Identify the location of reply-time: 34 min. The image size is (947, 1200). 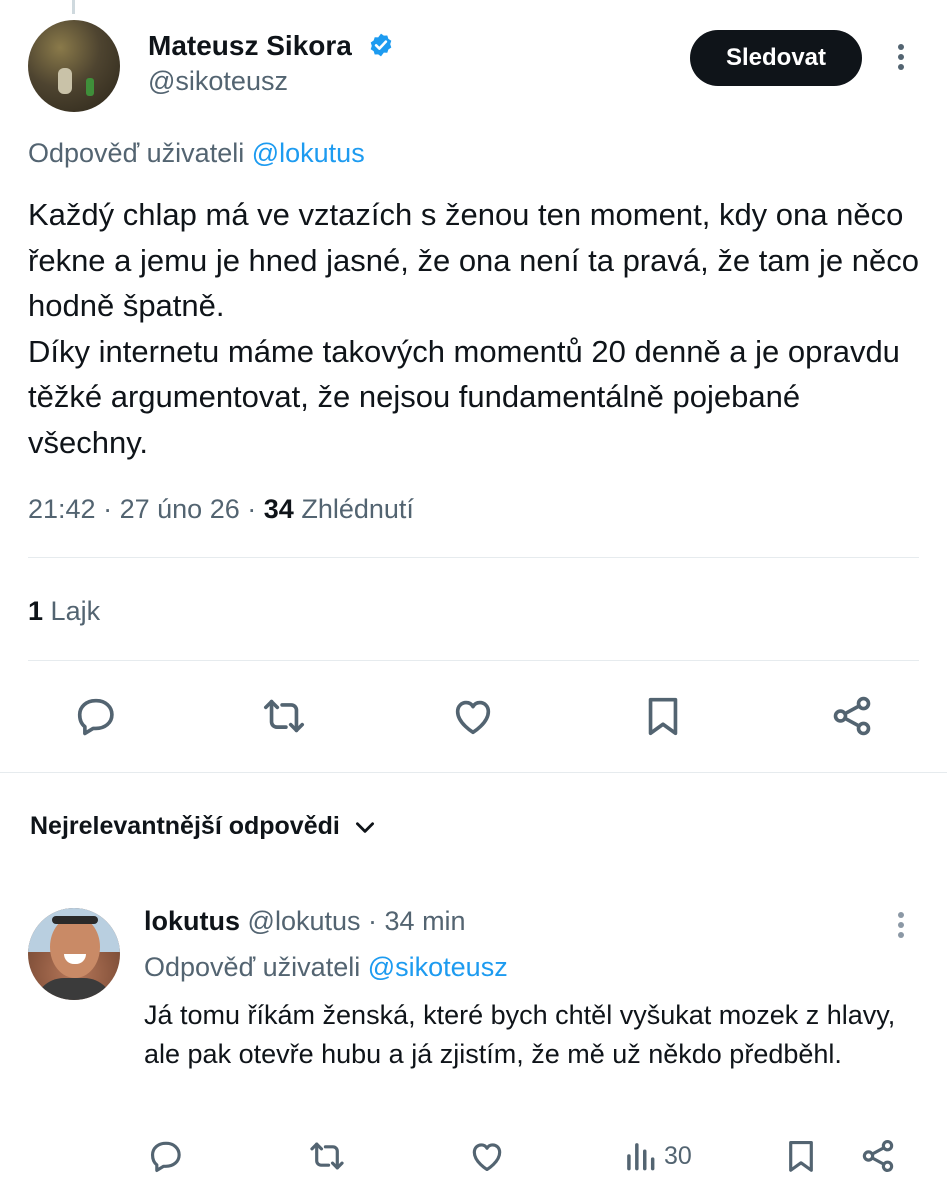
(425, 921).